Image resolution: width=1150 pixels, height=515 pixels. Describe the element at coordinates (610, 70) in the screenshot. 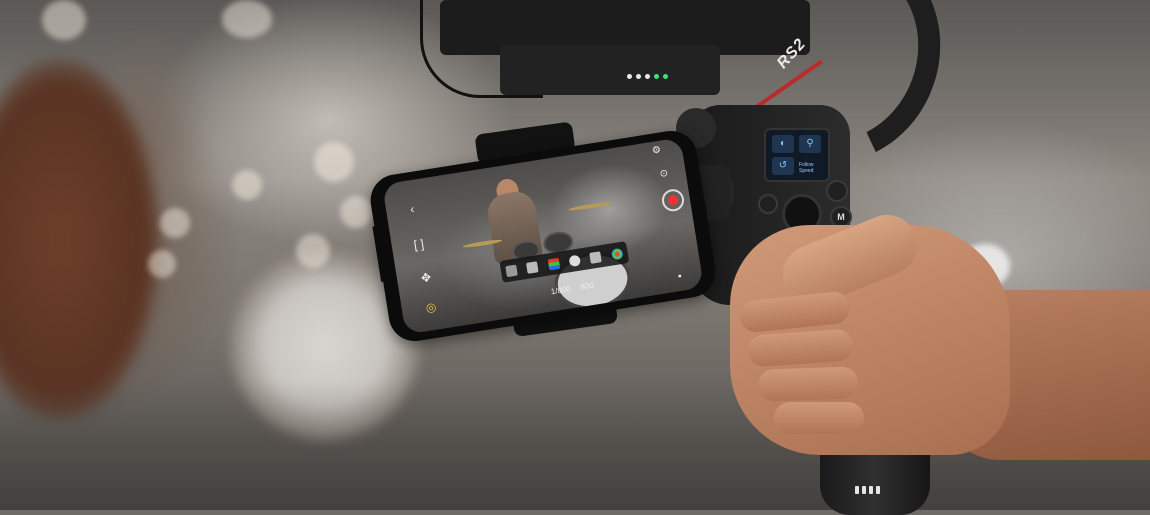

I see `transmitter-module` at that location.